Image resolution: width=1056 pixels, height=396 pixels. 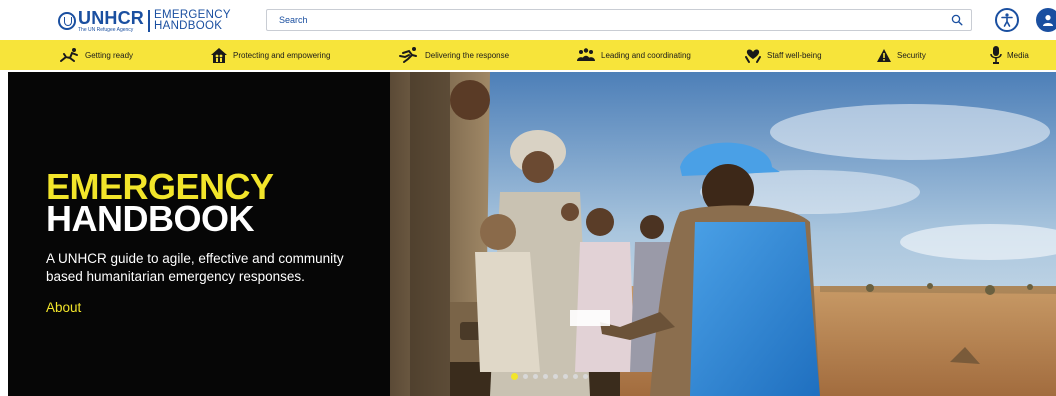 What do you see at coordinates (109, 55) in the screenshot?
I see `nav-item-label: Getting ready` at bounding box center [109, 55].